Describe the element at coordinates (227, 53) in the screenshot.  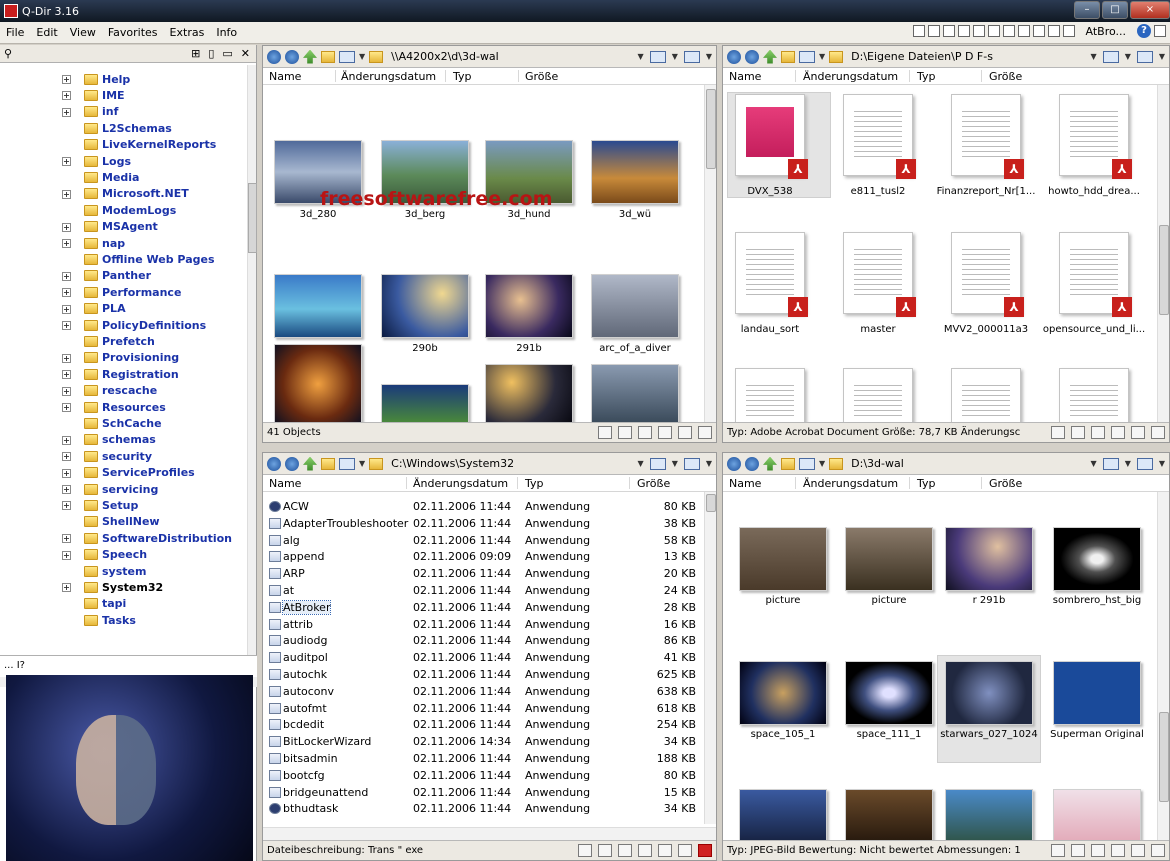
I see `tree-window-icon: ▭` at that location.